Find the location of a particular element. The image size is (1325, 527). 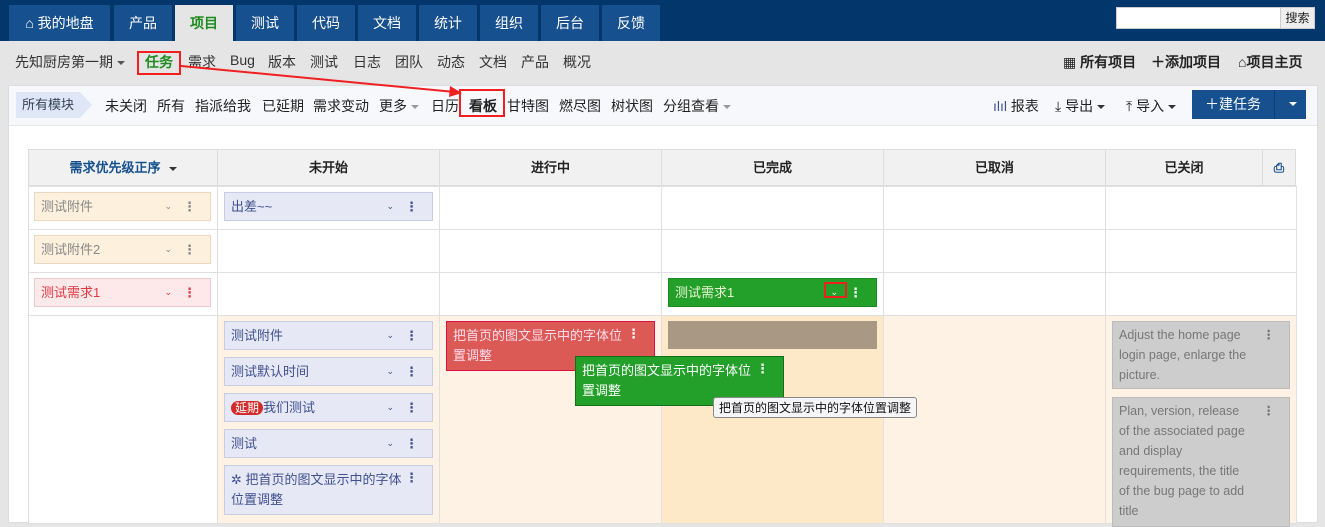

annotation-arrow is located at coordinates (321, 81).